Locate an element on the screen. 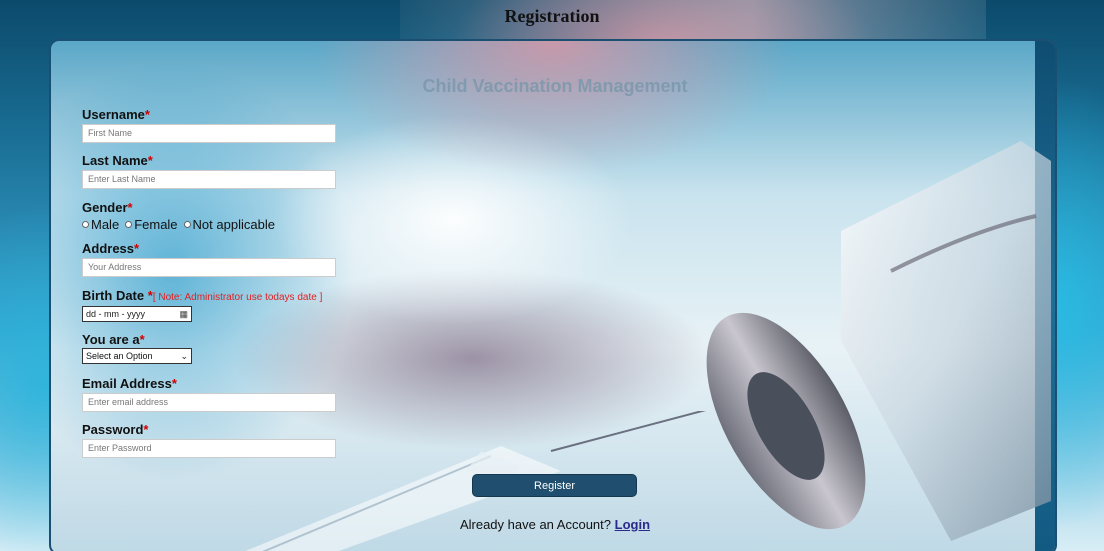 This screenshot has height=551, width=1104. gender-group: Gender* Male Female Not applicable is located at coordinates (178, 216).